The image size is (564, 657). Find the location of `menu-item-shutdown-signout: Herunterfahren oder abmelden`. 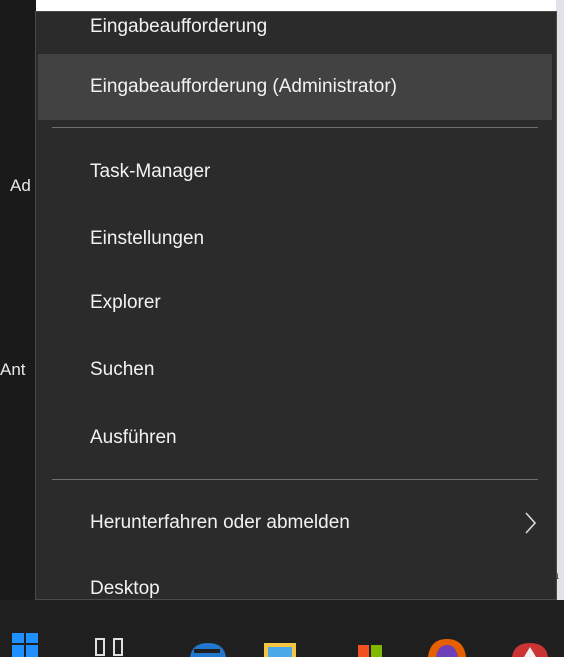

menu-item-shutdown-signout: Herunterfahren oder abmelden is located at coordinates (295, 523).